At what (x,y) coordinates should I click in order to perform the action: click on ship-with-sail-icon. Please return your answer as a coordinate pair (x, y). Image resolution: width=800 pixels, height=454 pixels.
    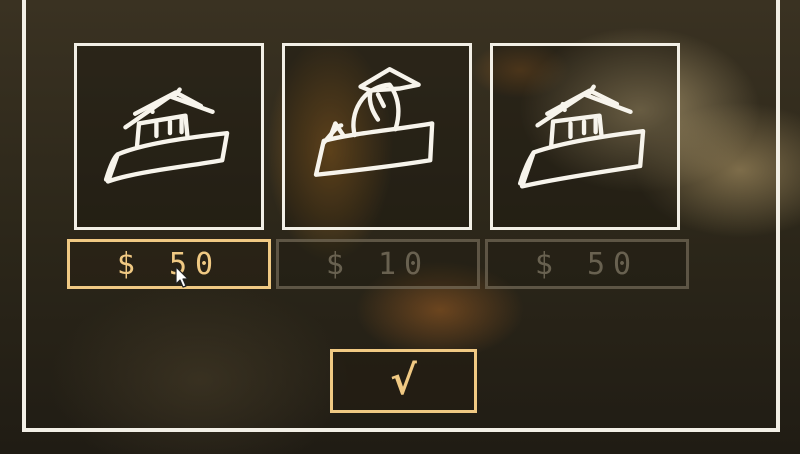
    Looking at the image, I should click on (374, 122).